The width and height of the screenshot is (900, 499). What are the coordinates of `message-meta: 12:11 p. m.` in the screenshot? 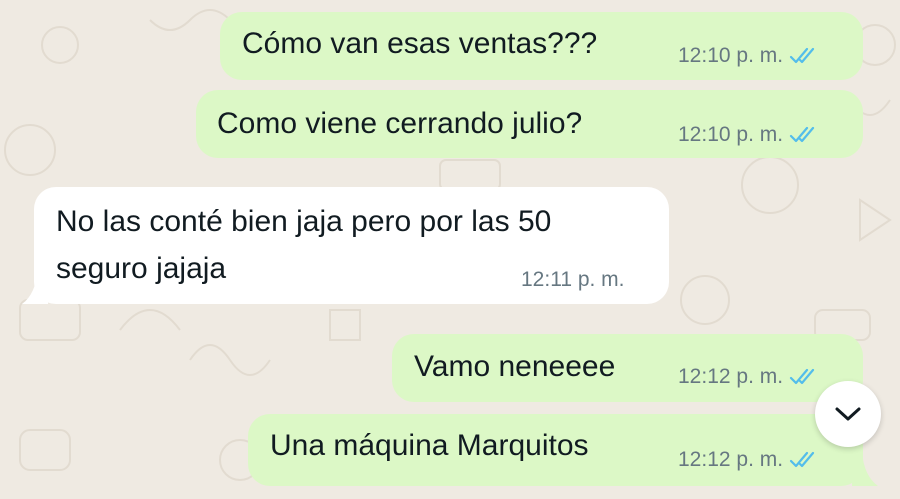 It's located at (573, 280).